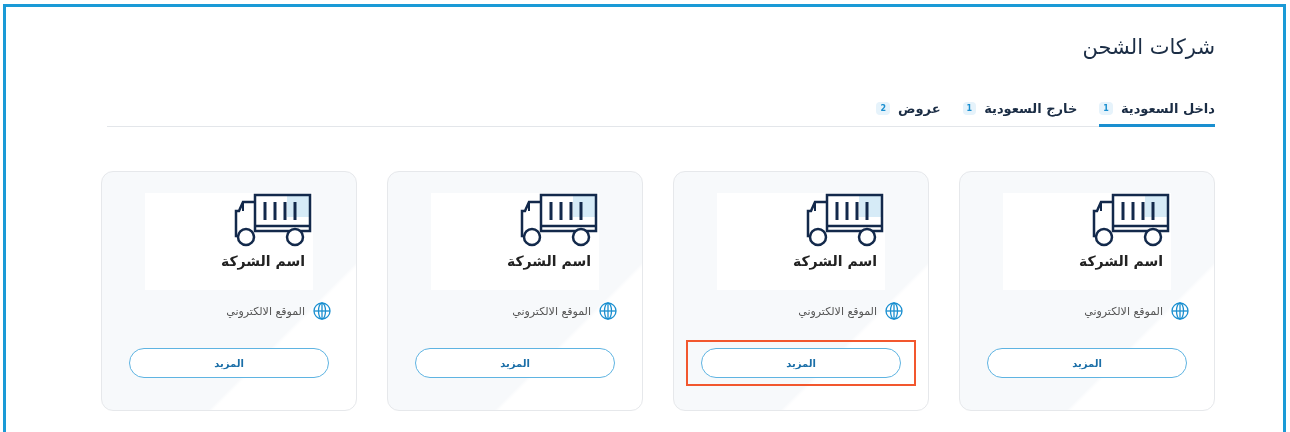  Describe the element at coordinates (1148, 47) in the screenshot. I see `page-title: شركات الشحن` at that location.